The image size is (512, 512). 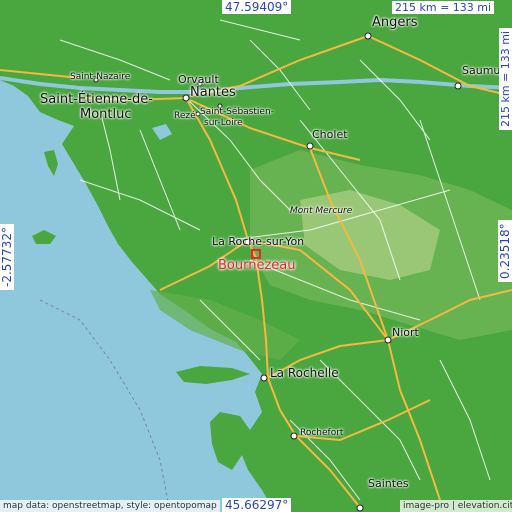 I want to click on attribution-right: image-pro | elevation.city, so click(x=456, y=506).